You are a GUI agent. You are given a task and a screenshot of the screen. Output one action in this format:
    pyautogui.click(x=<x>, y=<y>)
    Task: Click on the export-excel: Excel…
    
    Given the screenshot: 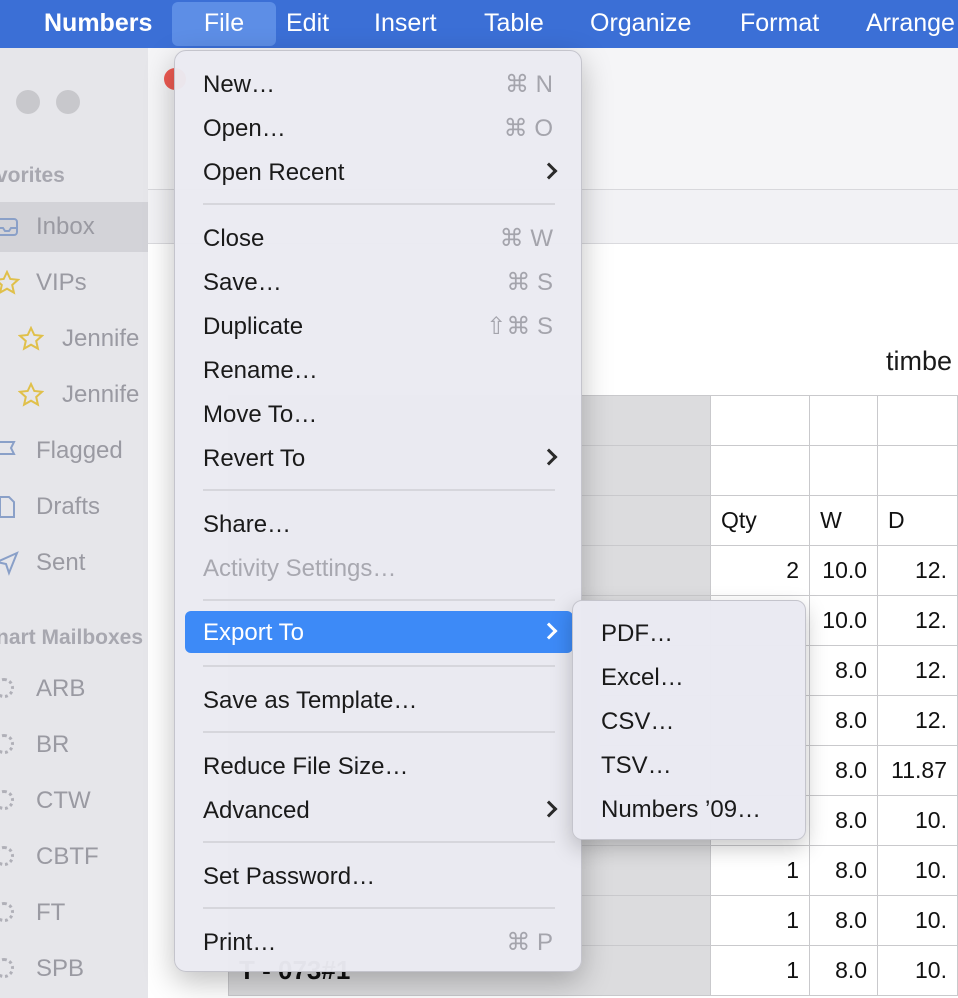 What is the action you would take?
    pyautogui.click(x=690, y=678)
    